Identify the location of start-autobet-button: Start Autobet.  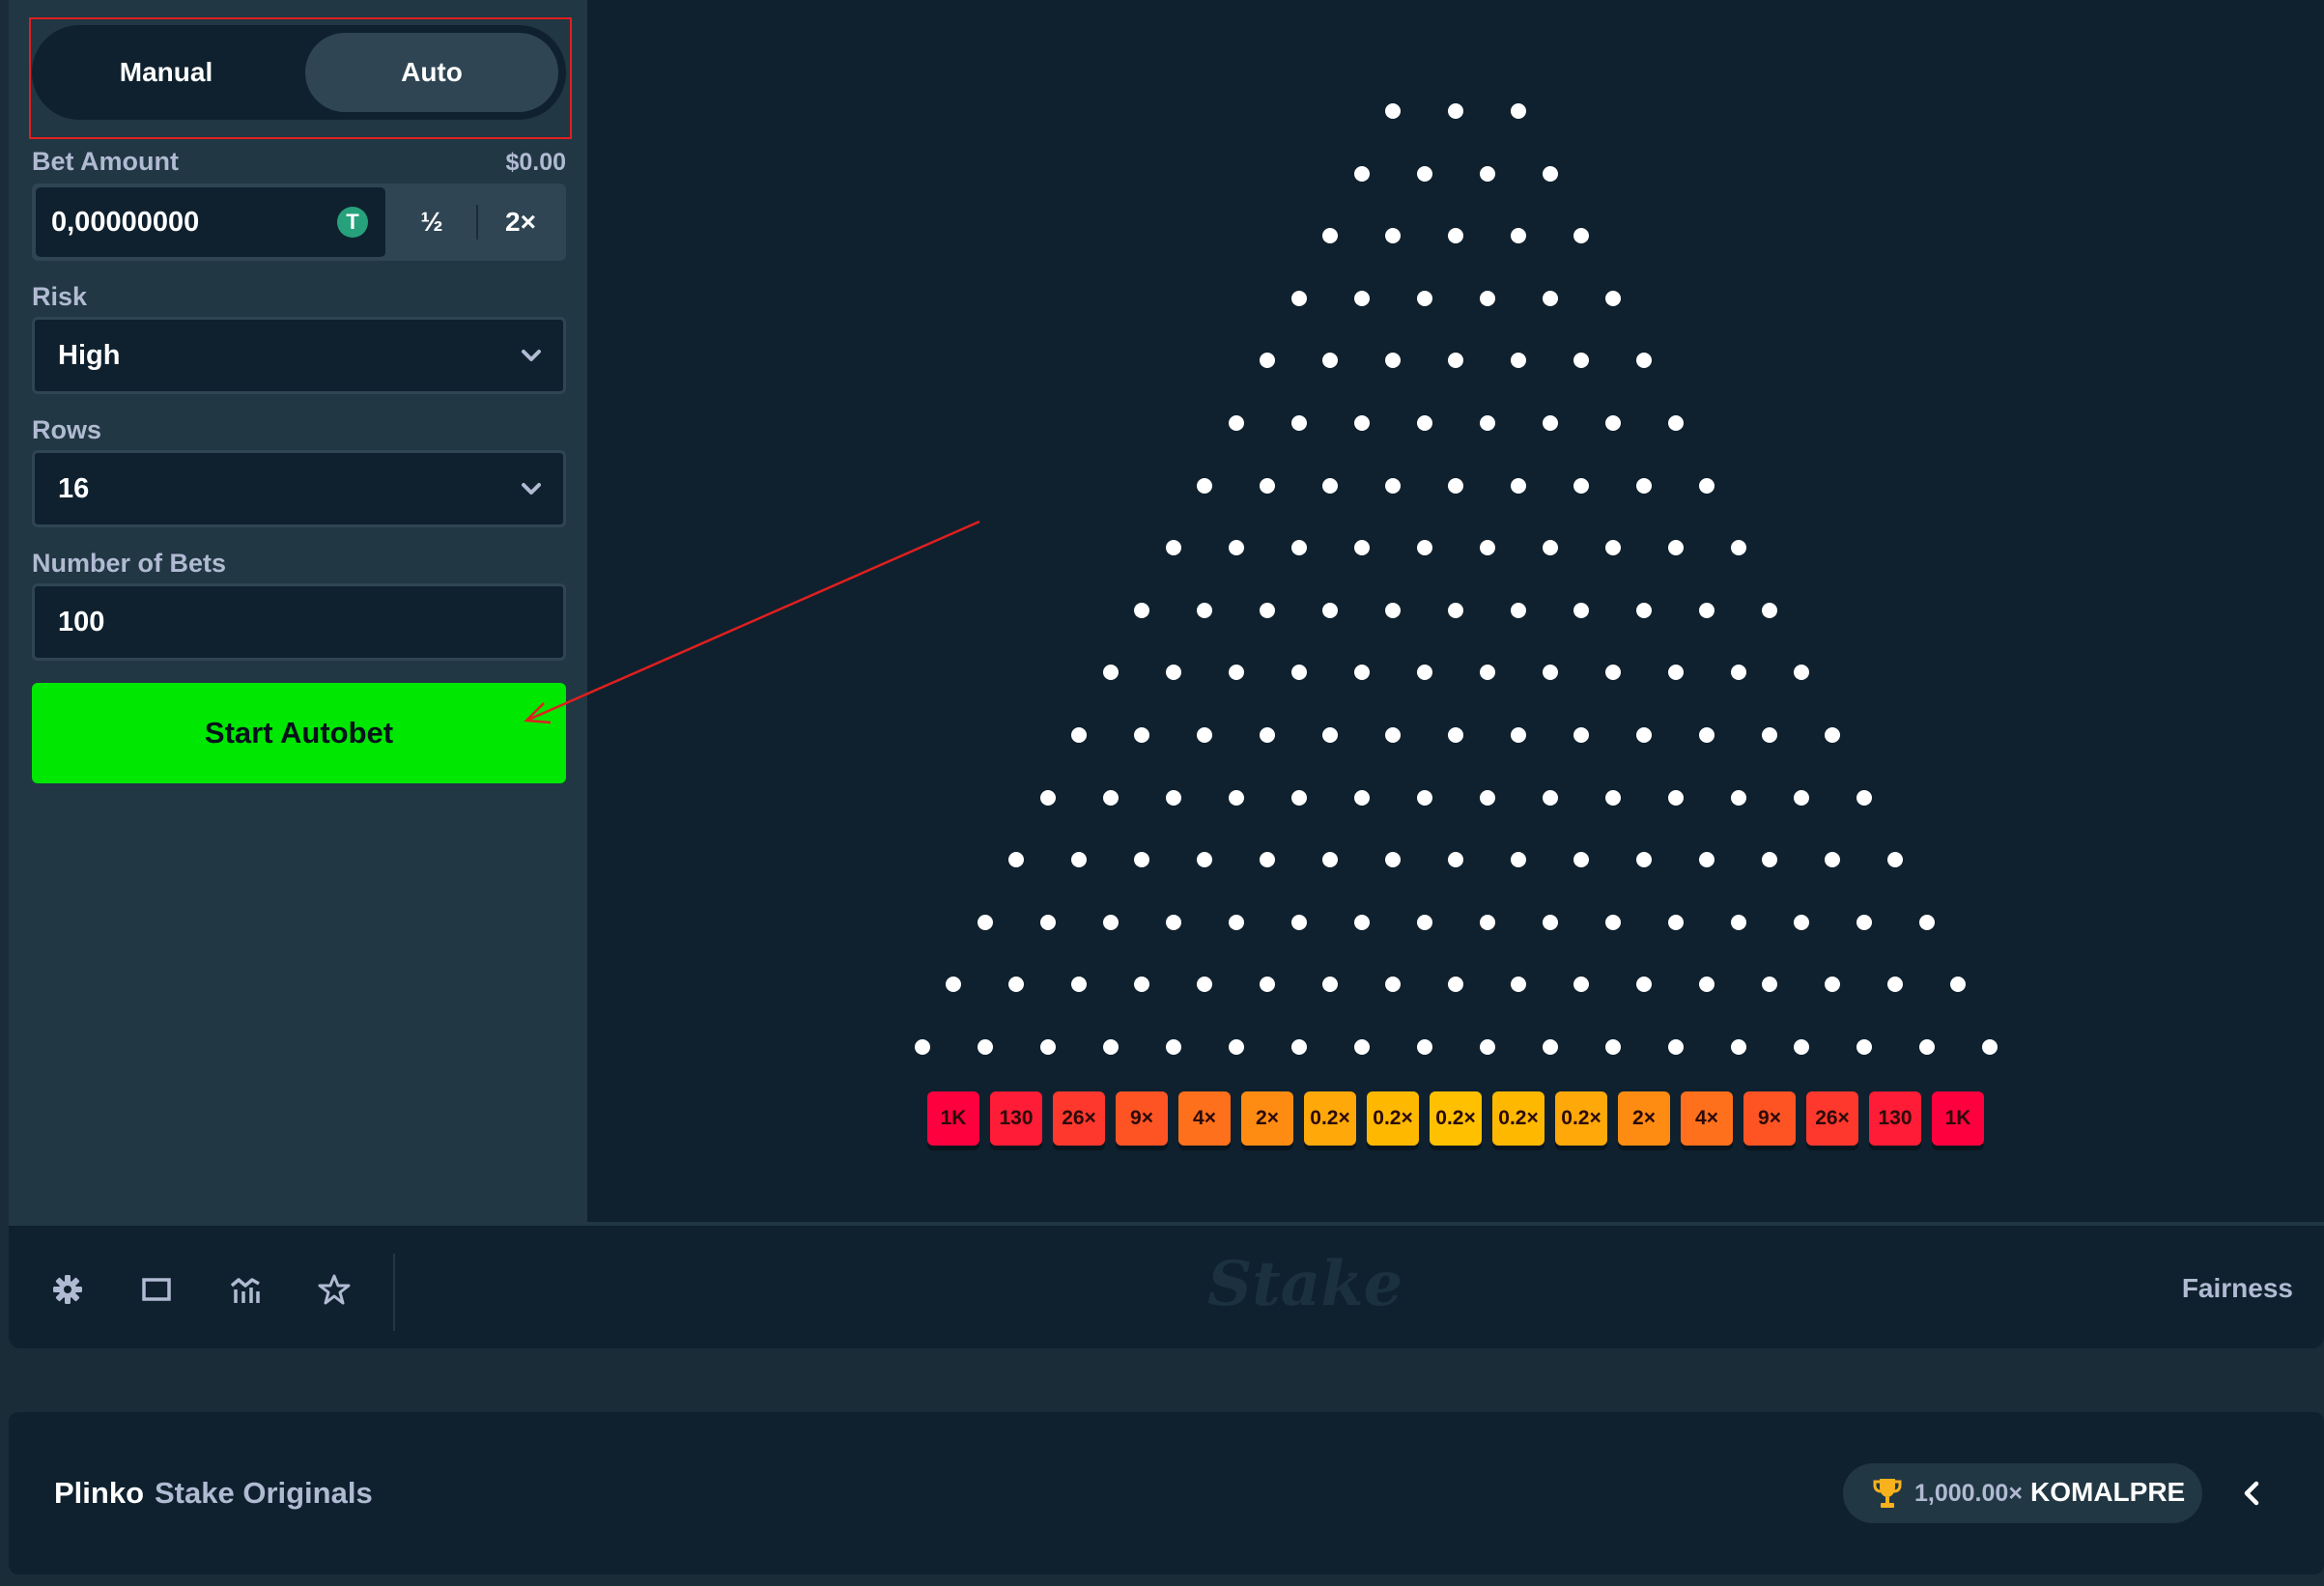
(299, 733).